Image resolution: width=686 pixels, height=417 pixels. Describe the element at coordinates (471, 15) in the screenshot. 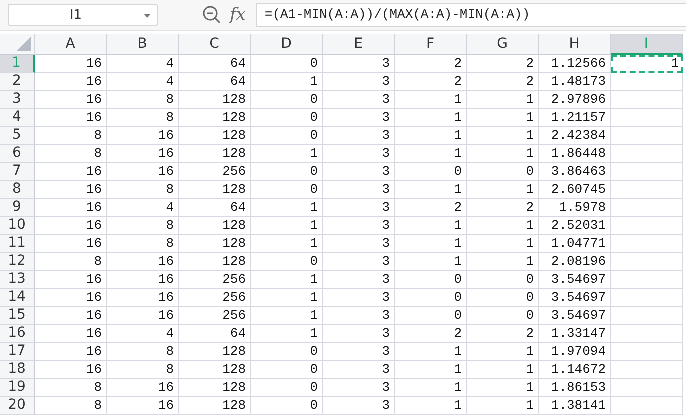

I see `formula-field: =(A1-MIN(A:A))/(MAX(A:A)-MIN(A:A))` at that location.